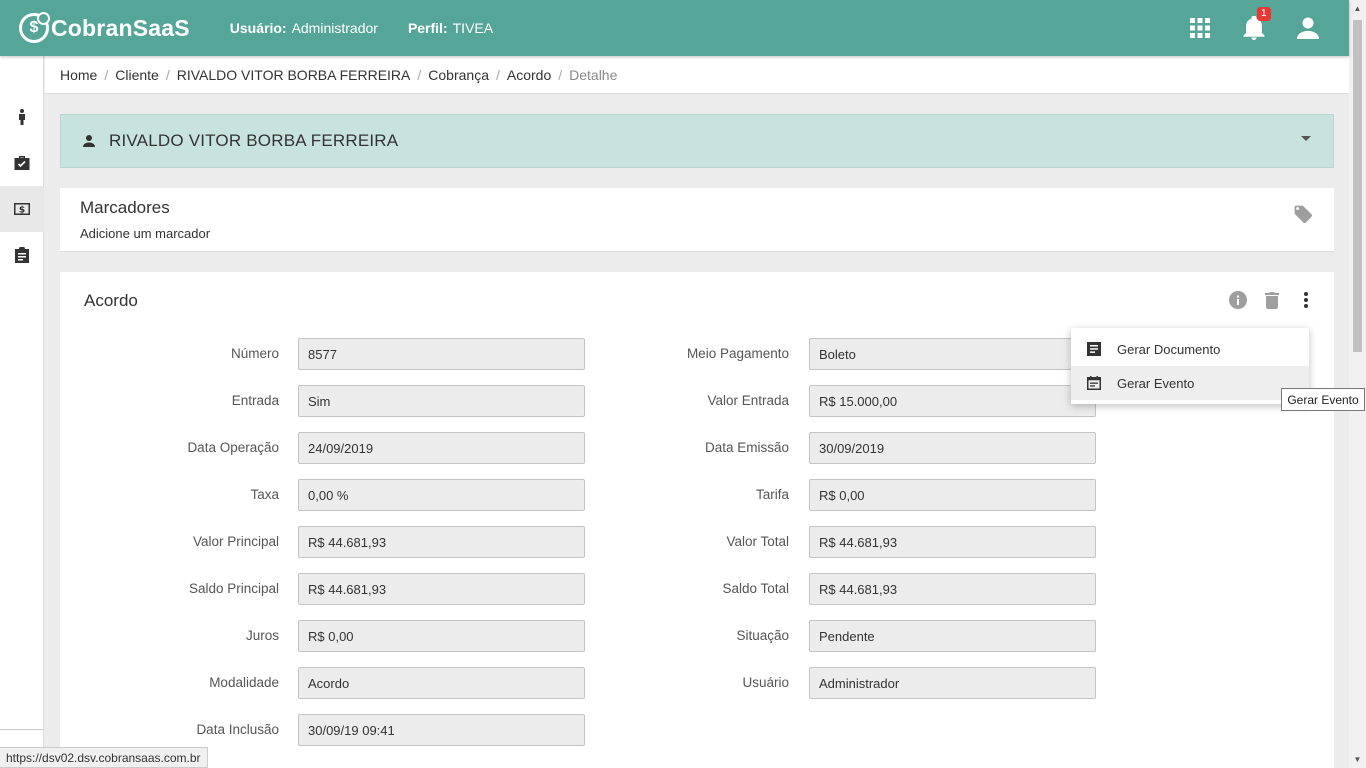 This screenshot has width=1366, height=768. What do you see at coordinates (441, 683) in the screenshot?
I see `field-value-input: Acordo` at bounding box center [441, 683].